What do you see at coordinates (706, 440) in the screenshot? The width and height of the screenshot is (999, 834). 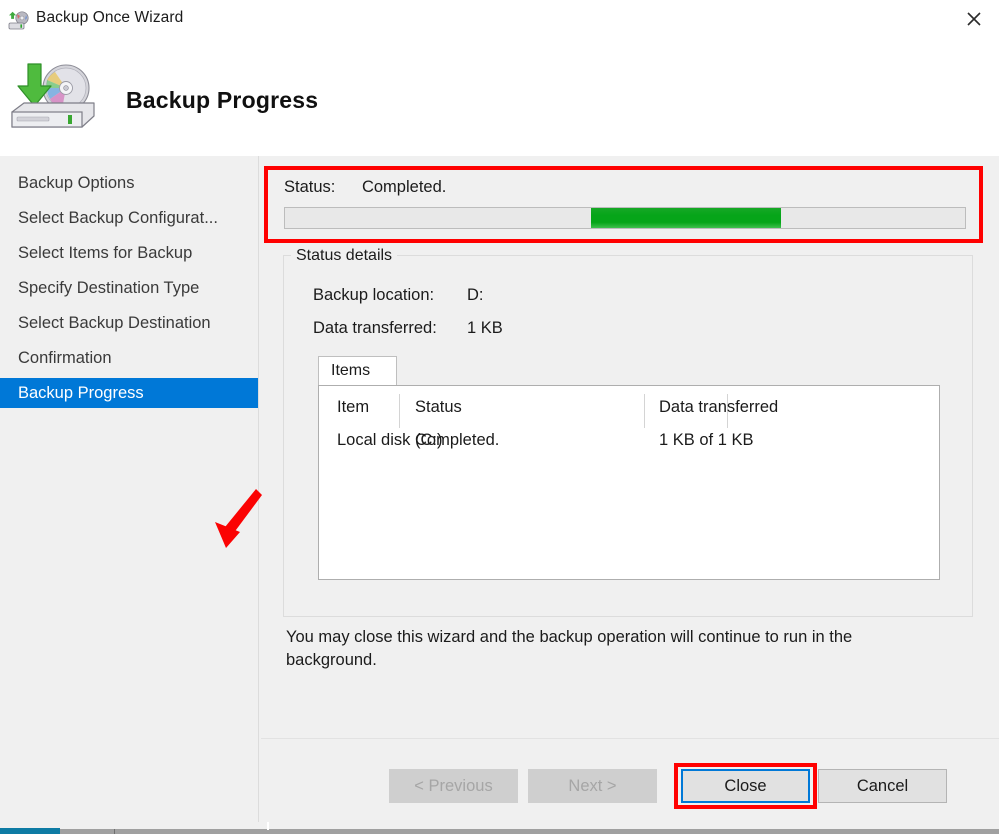 I see `cell-data-transferred: 1 KB of 1 KB` at bounding box center [706, 440].